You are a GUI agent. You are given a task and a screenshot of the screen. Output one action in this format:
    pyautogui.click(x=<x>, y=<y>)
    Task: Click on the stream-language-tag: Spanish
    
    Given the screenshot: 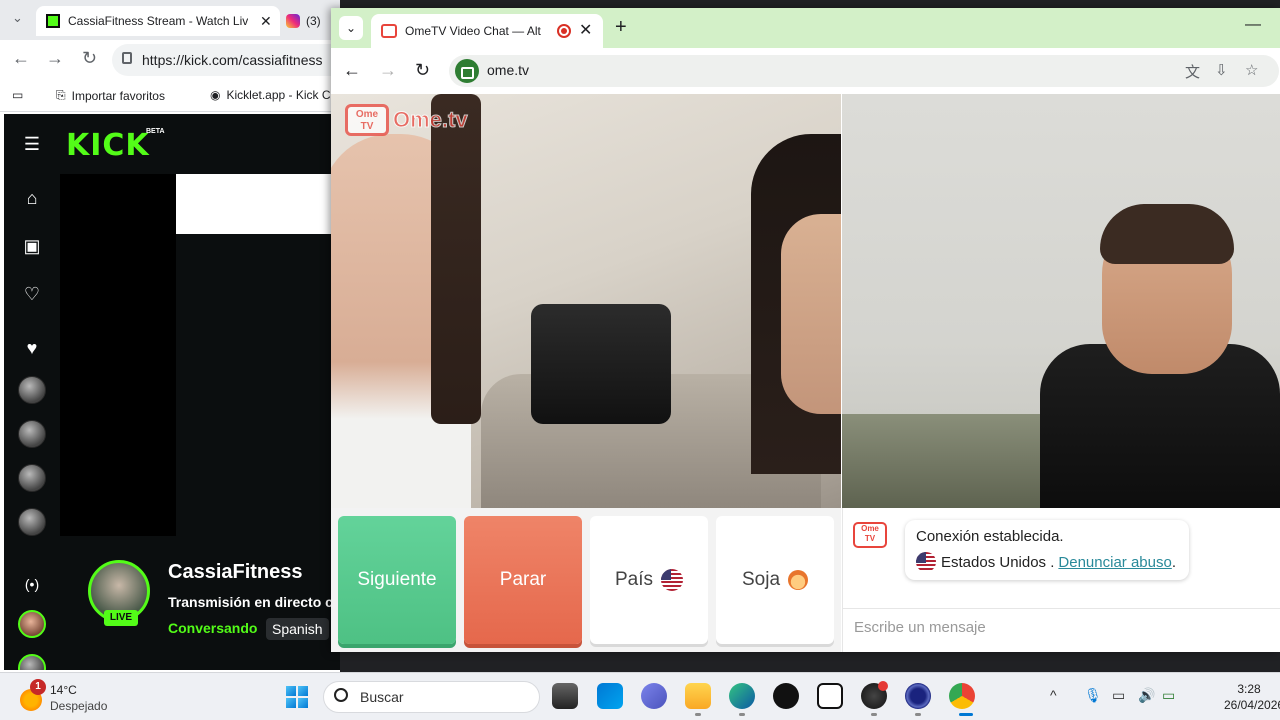 What is the action you would take?
    pyautogui.click(x=297, y=629)
    